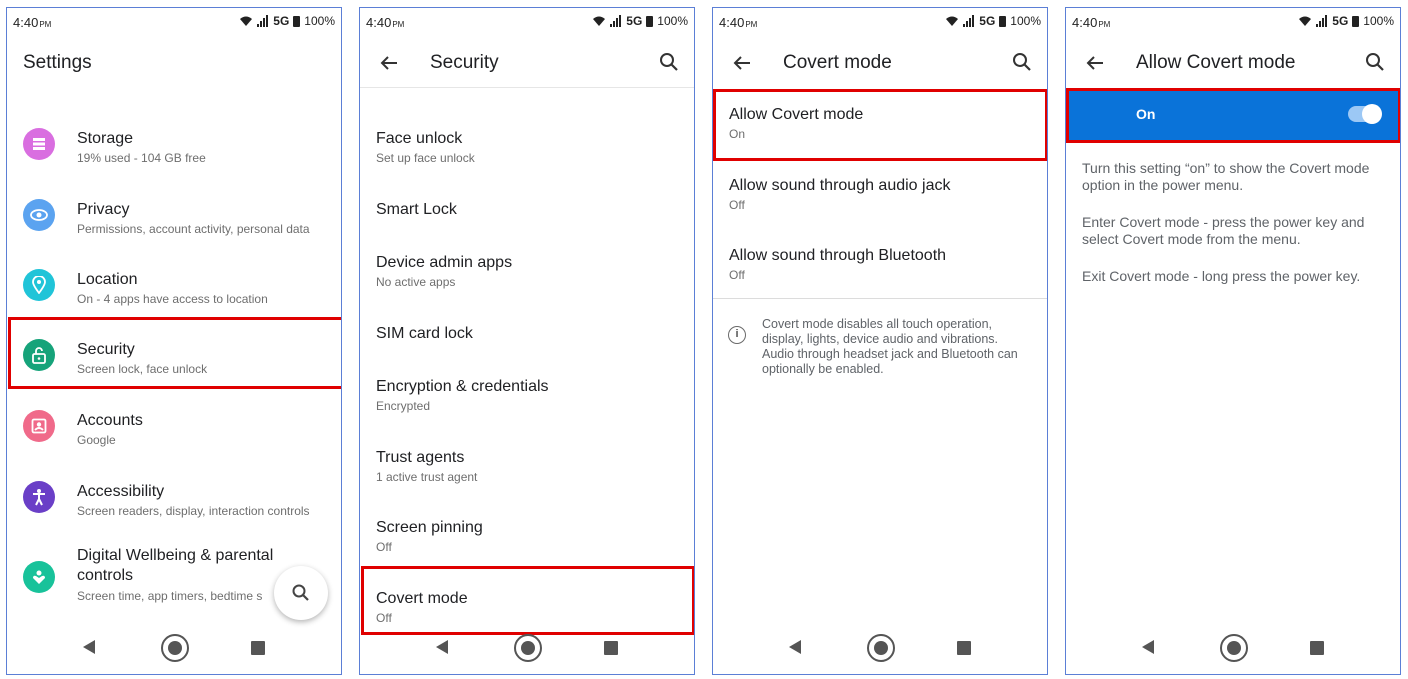  I want to click on app-bar: Allow Covert mode, so click(1233, 63).